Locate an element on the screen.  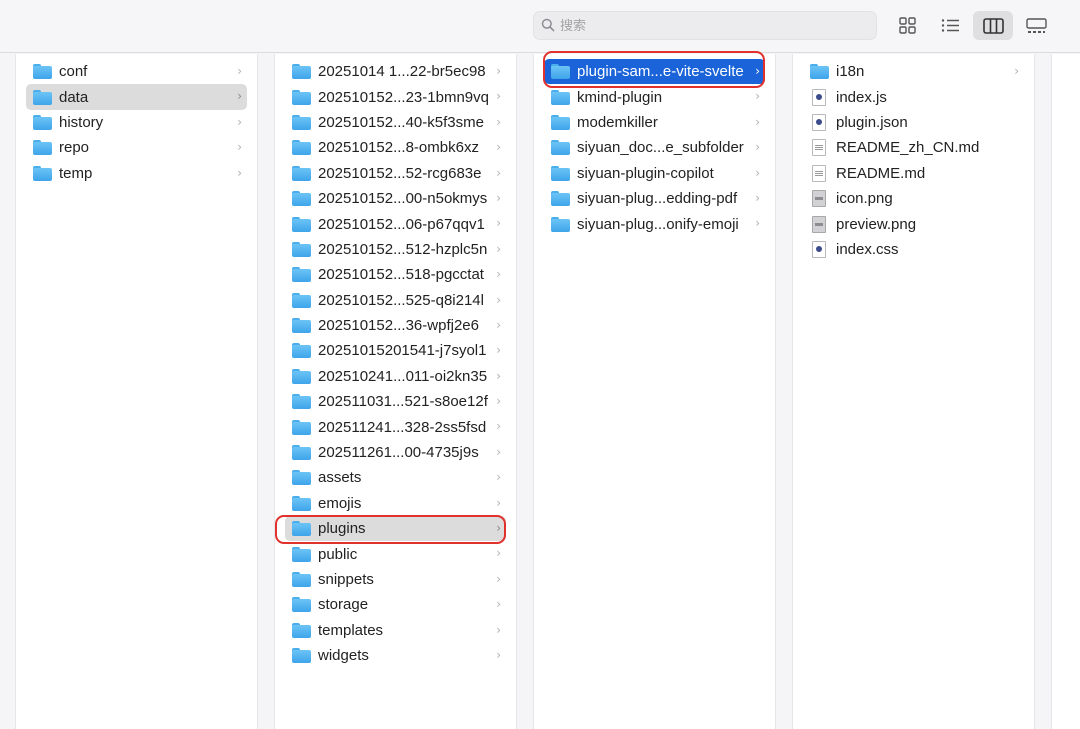
item-label: siyuan-plugin-copilot is located at coordinates (645, 173).